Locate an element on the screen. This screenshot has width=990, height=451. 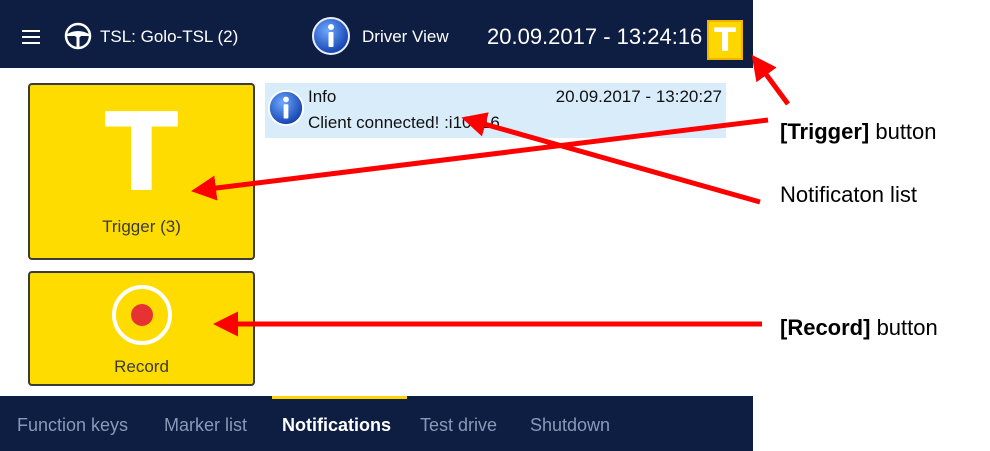
tab-marker-list: Marker list is located at coordinates (205, 425).